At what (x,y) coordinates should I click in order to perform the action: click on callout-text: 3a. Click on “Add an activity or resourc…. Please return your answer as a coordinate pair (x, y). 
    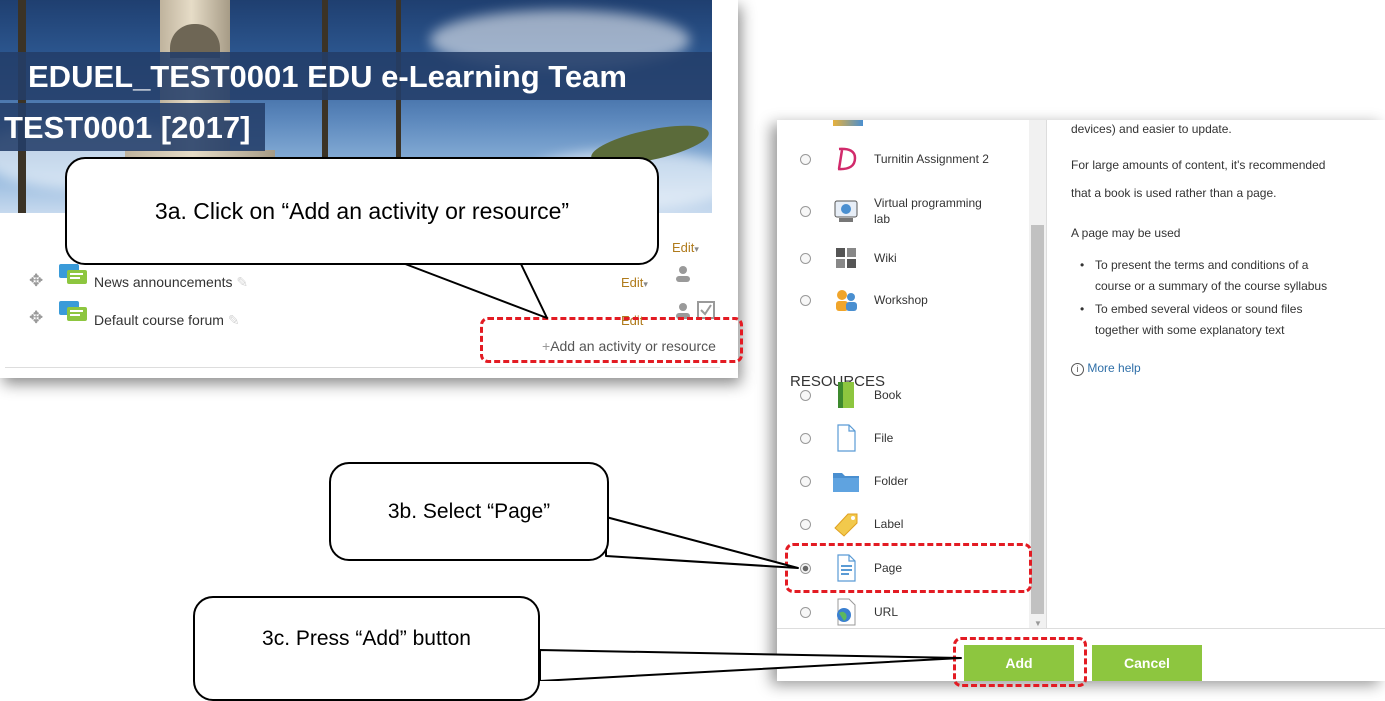
    Looking at the image, I should click on (362, 210).